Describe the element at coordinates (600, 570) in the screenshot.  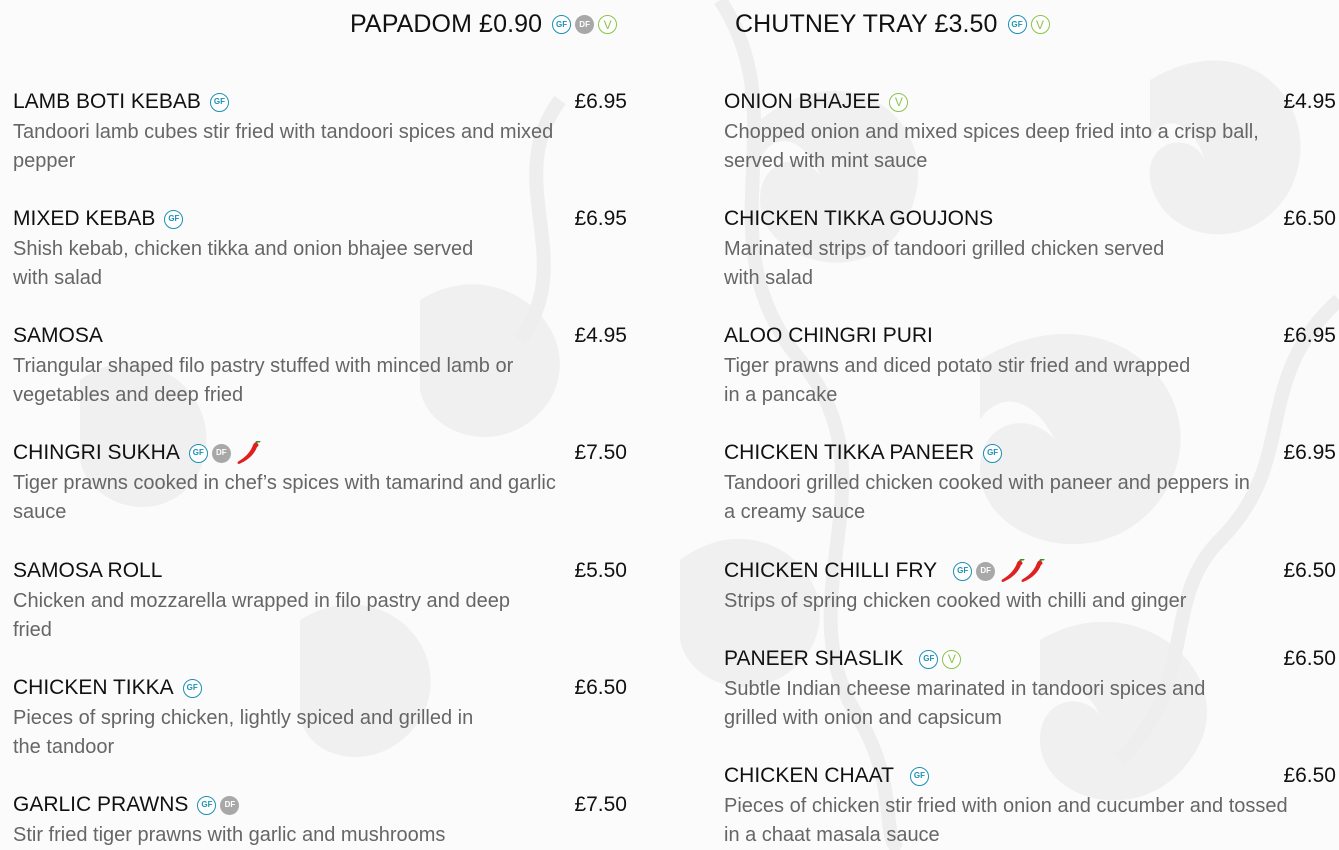
I see `item-price: £5.50` at that location.